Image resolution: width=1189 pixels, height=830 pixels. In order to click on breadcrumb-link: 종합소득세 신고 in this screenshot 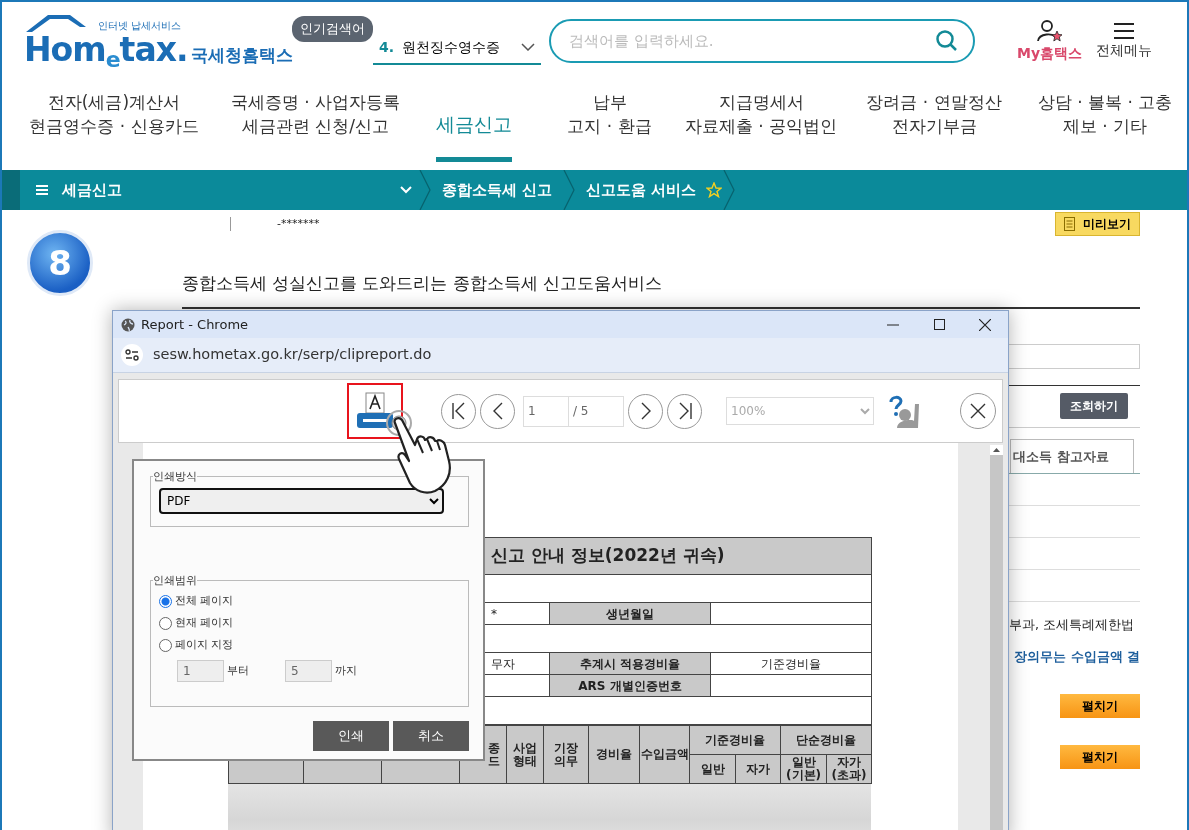, I will do `click(497, 190)`.